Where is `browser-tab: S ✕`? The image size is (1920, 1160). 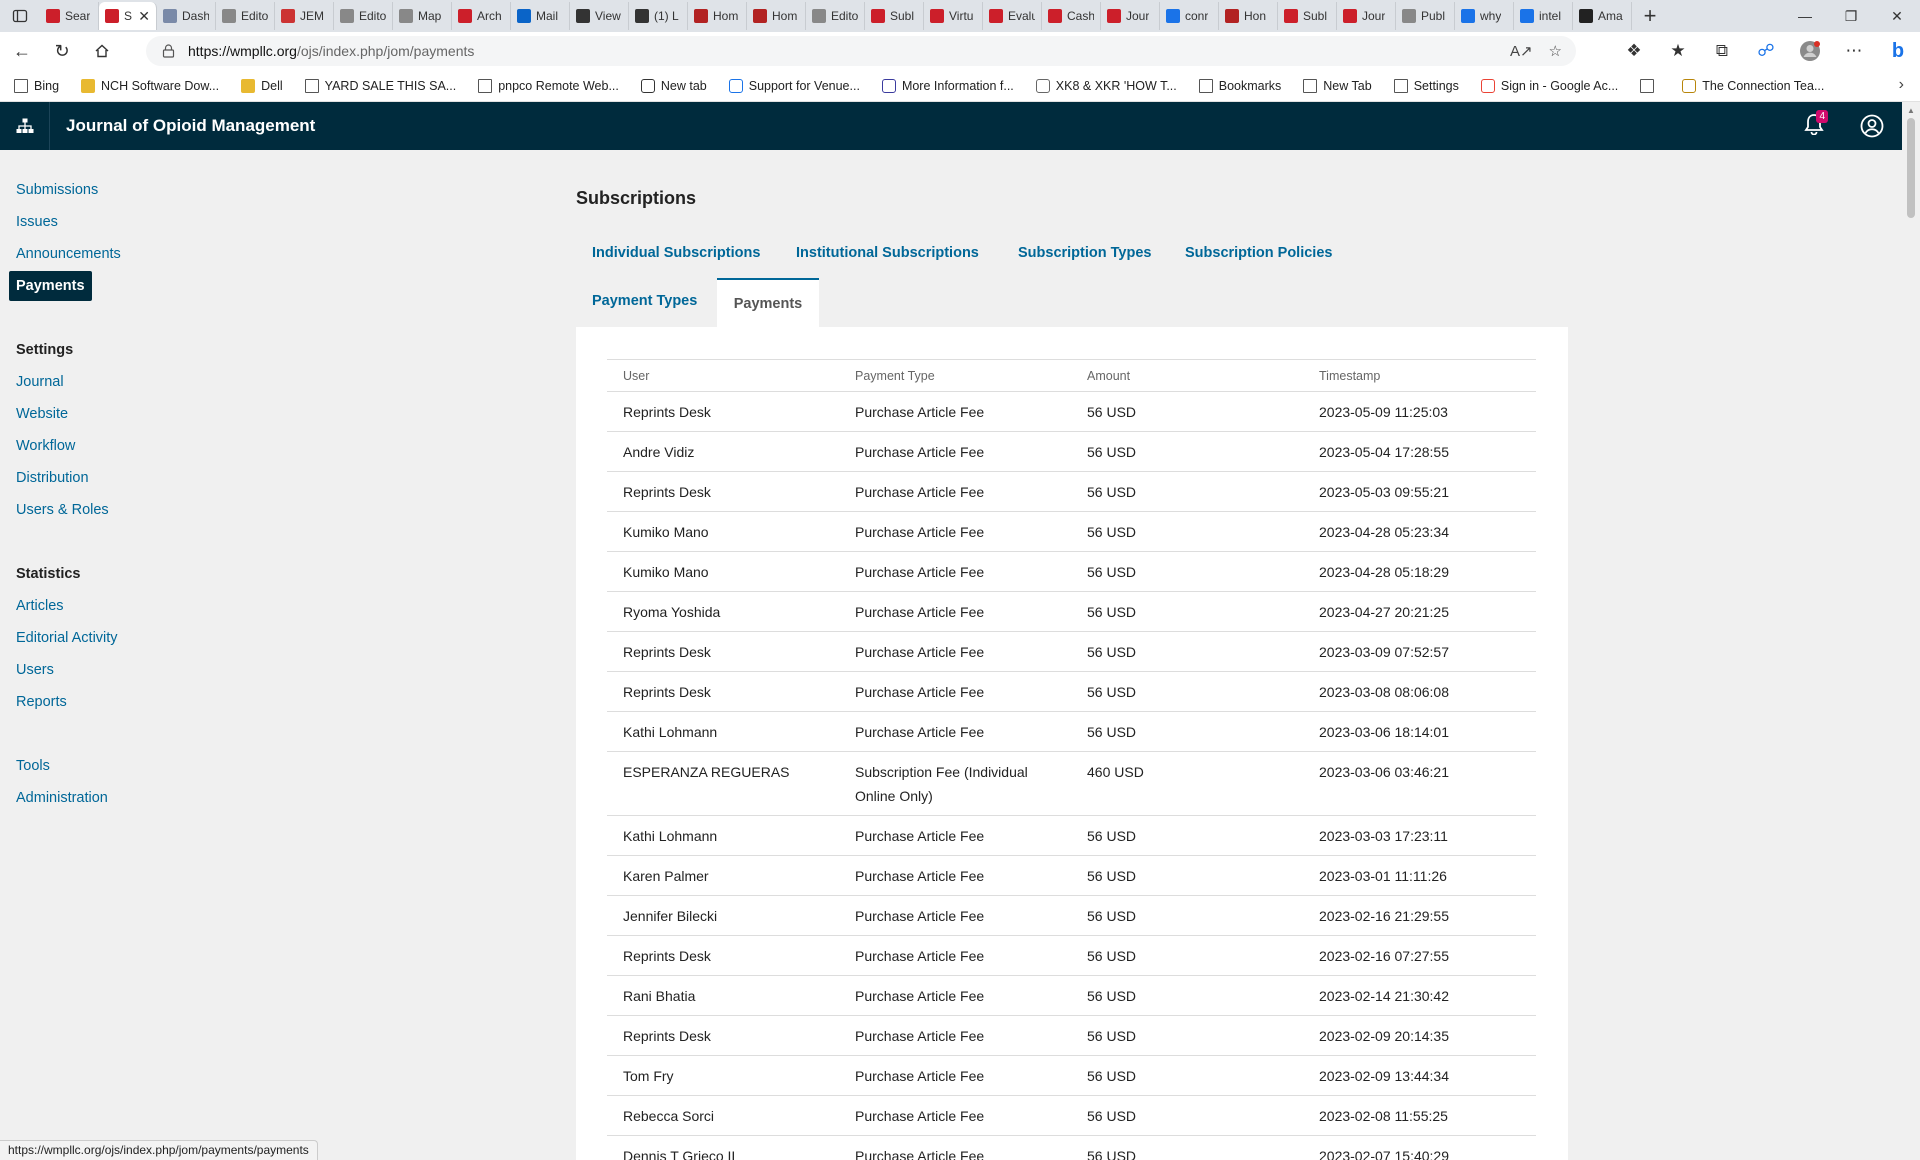 browser-tab: S ✕ is located at coordinates (128, 16).